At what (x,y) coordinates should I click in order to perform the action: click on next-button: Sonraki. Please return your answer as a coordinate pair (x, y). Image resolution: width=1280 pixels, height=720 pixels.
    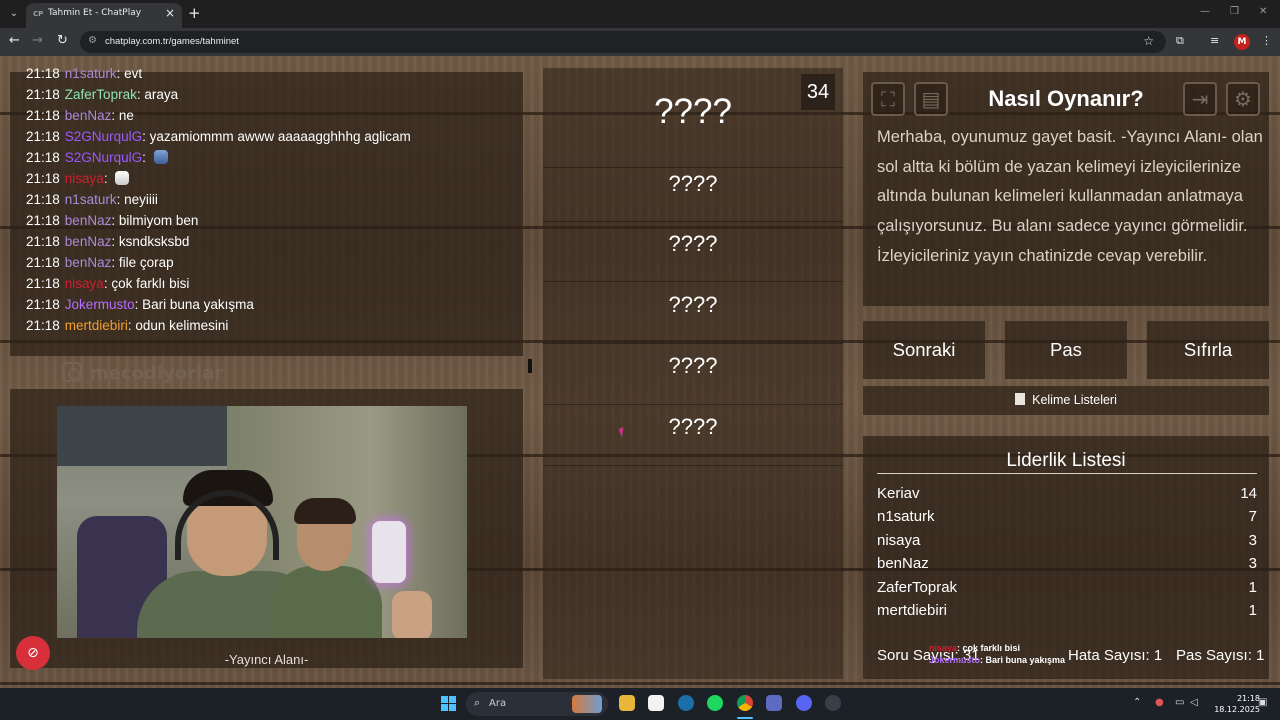
    Looking at the image, I should click on (924, 350).